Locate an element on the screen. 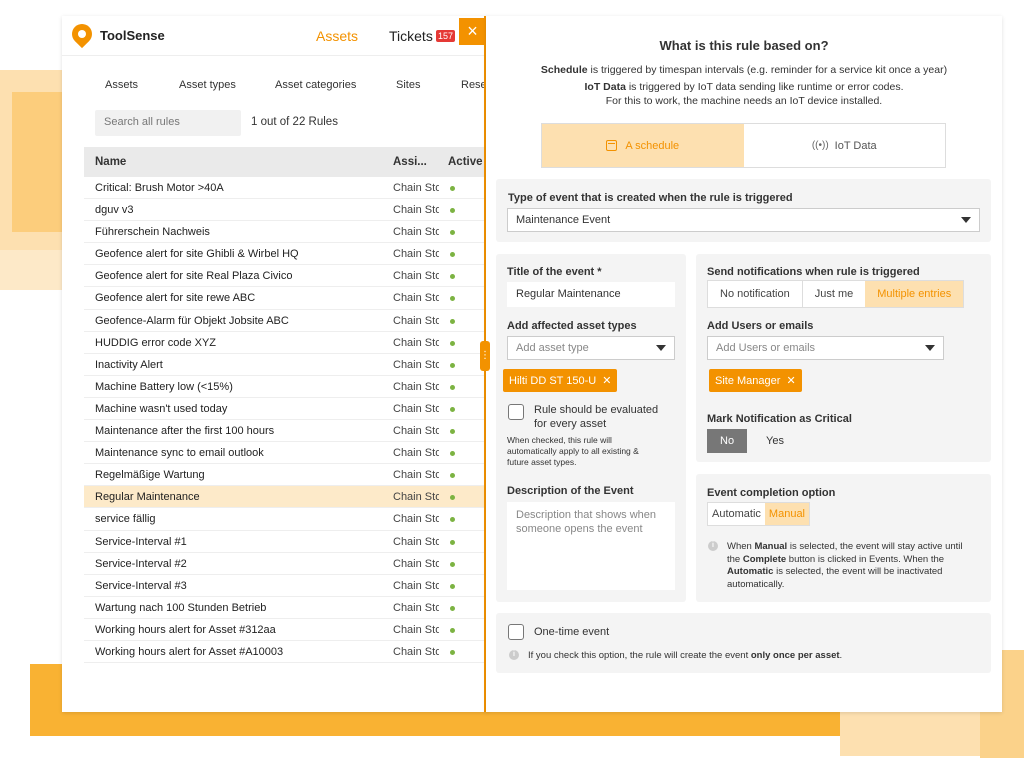 The height and width of the screenshot is (758, 1024). location-pin-logo-icon is located at coordinates (82, 33).